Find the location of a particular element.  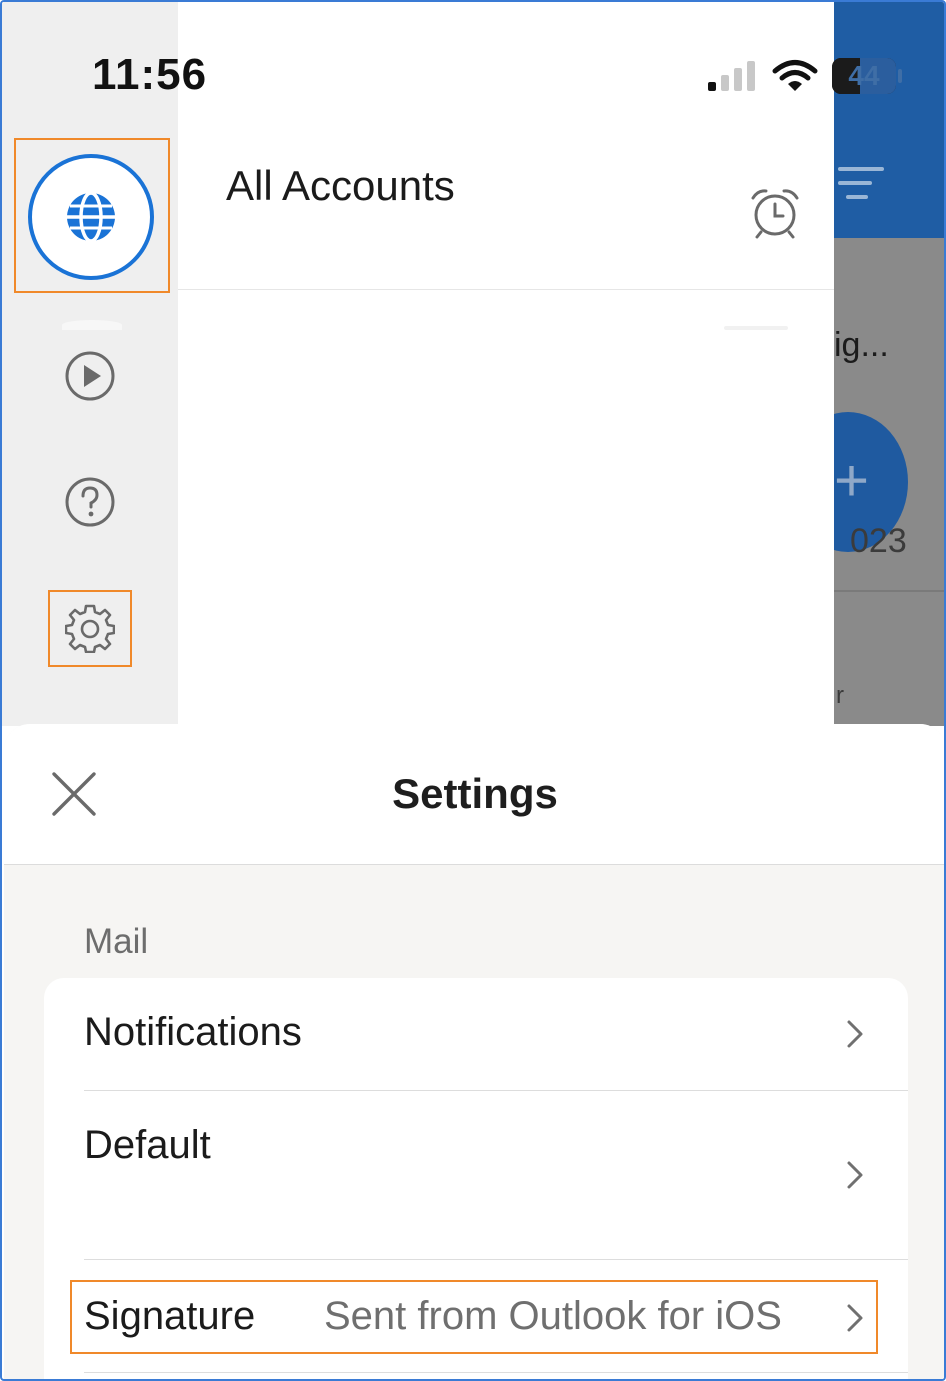

wifi-icon is located at coordinates (795, 75).